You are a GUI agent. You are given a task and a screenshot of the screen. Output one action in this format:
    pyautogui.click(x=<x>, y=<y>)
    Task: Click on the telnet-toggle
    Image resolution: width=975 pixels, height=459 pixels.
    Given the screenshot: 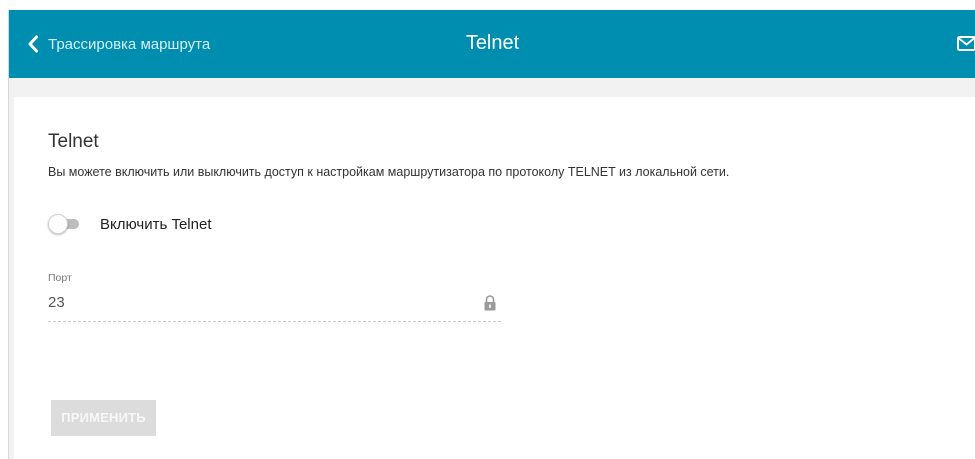 What is the action you would take?
    pyautogui.click(x=63, y=224)
    